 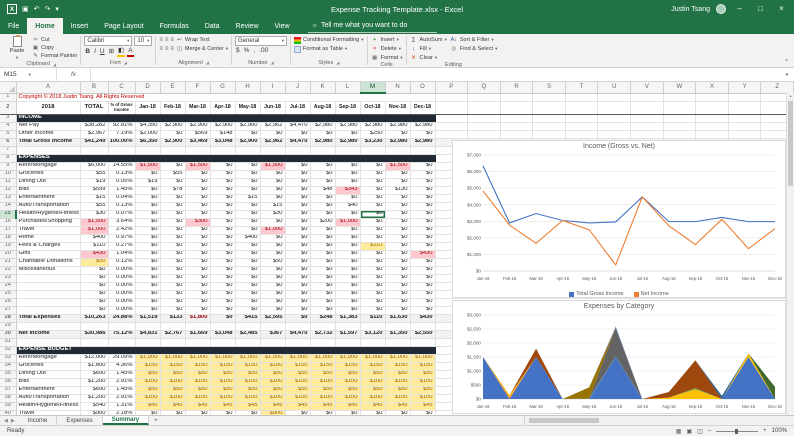 I want to click on section-header-cell: EXPENSES, so click(x=226, y=158).